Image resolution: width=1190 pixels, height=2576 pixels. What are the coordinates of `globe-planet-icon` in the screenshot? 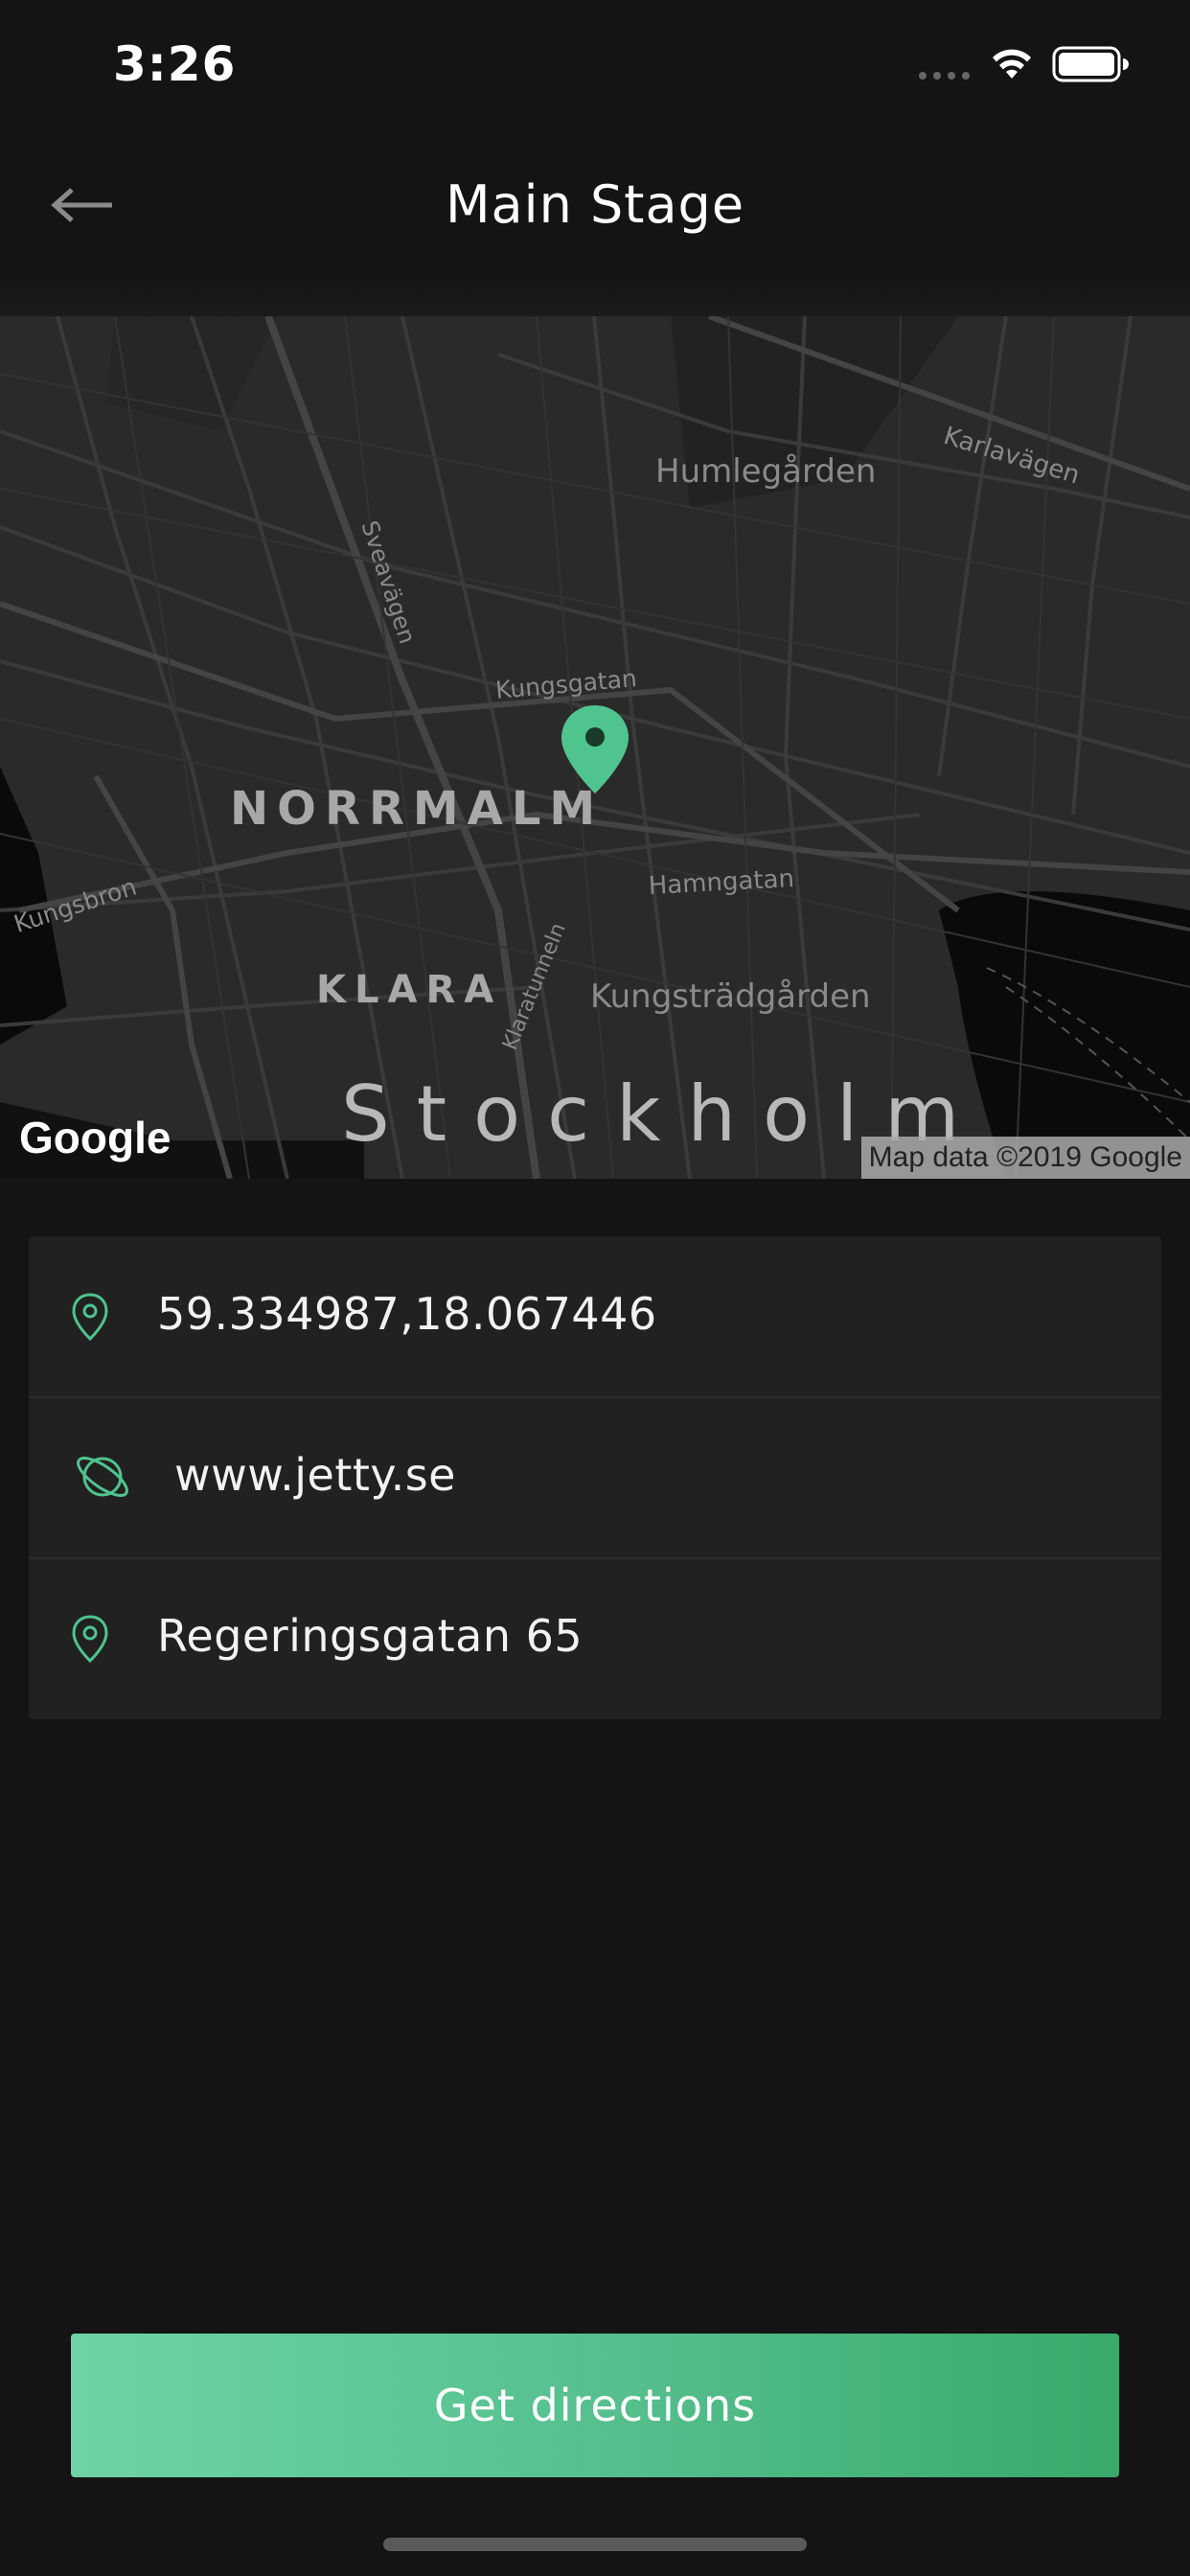 It's located at (103, 1477).